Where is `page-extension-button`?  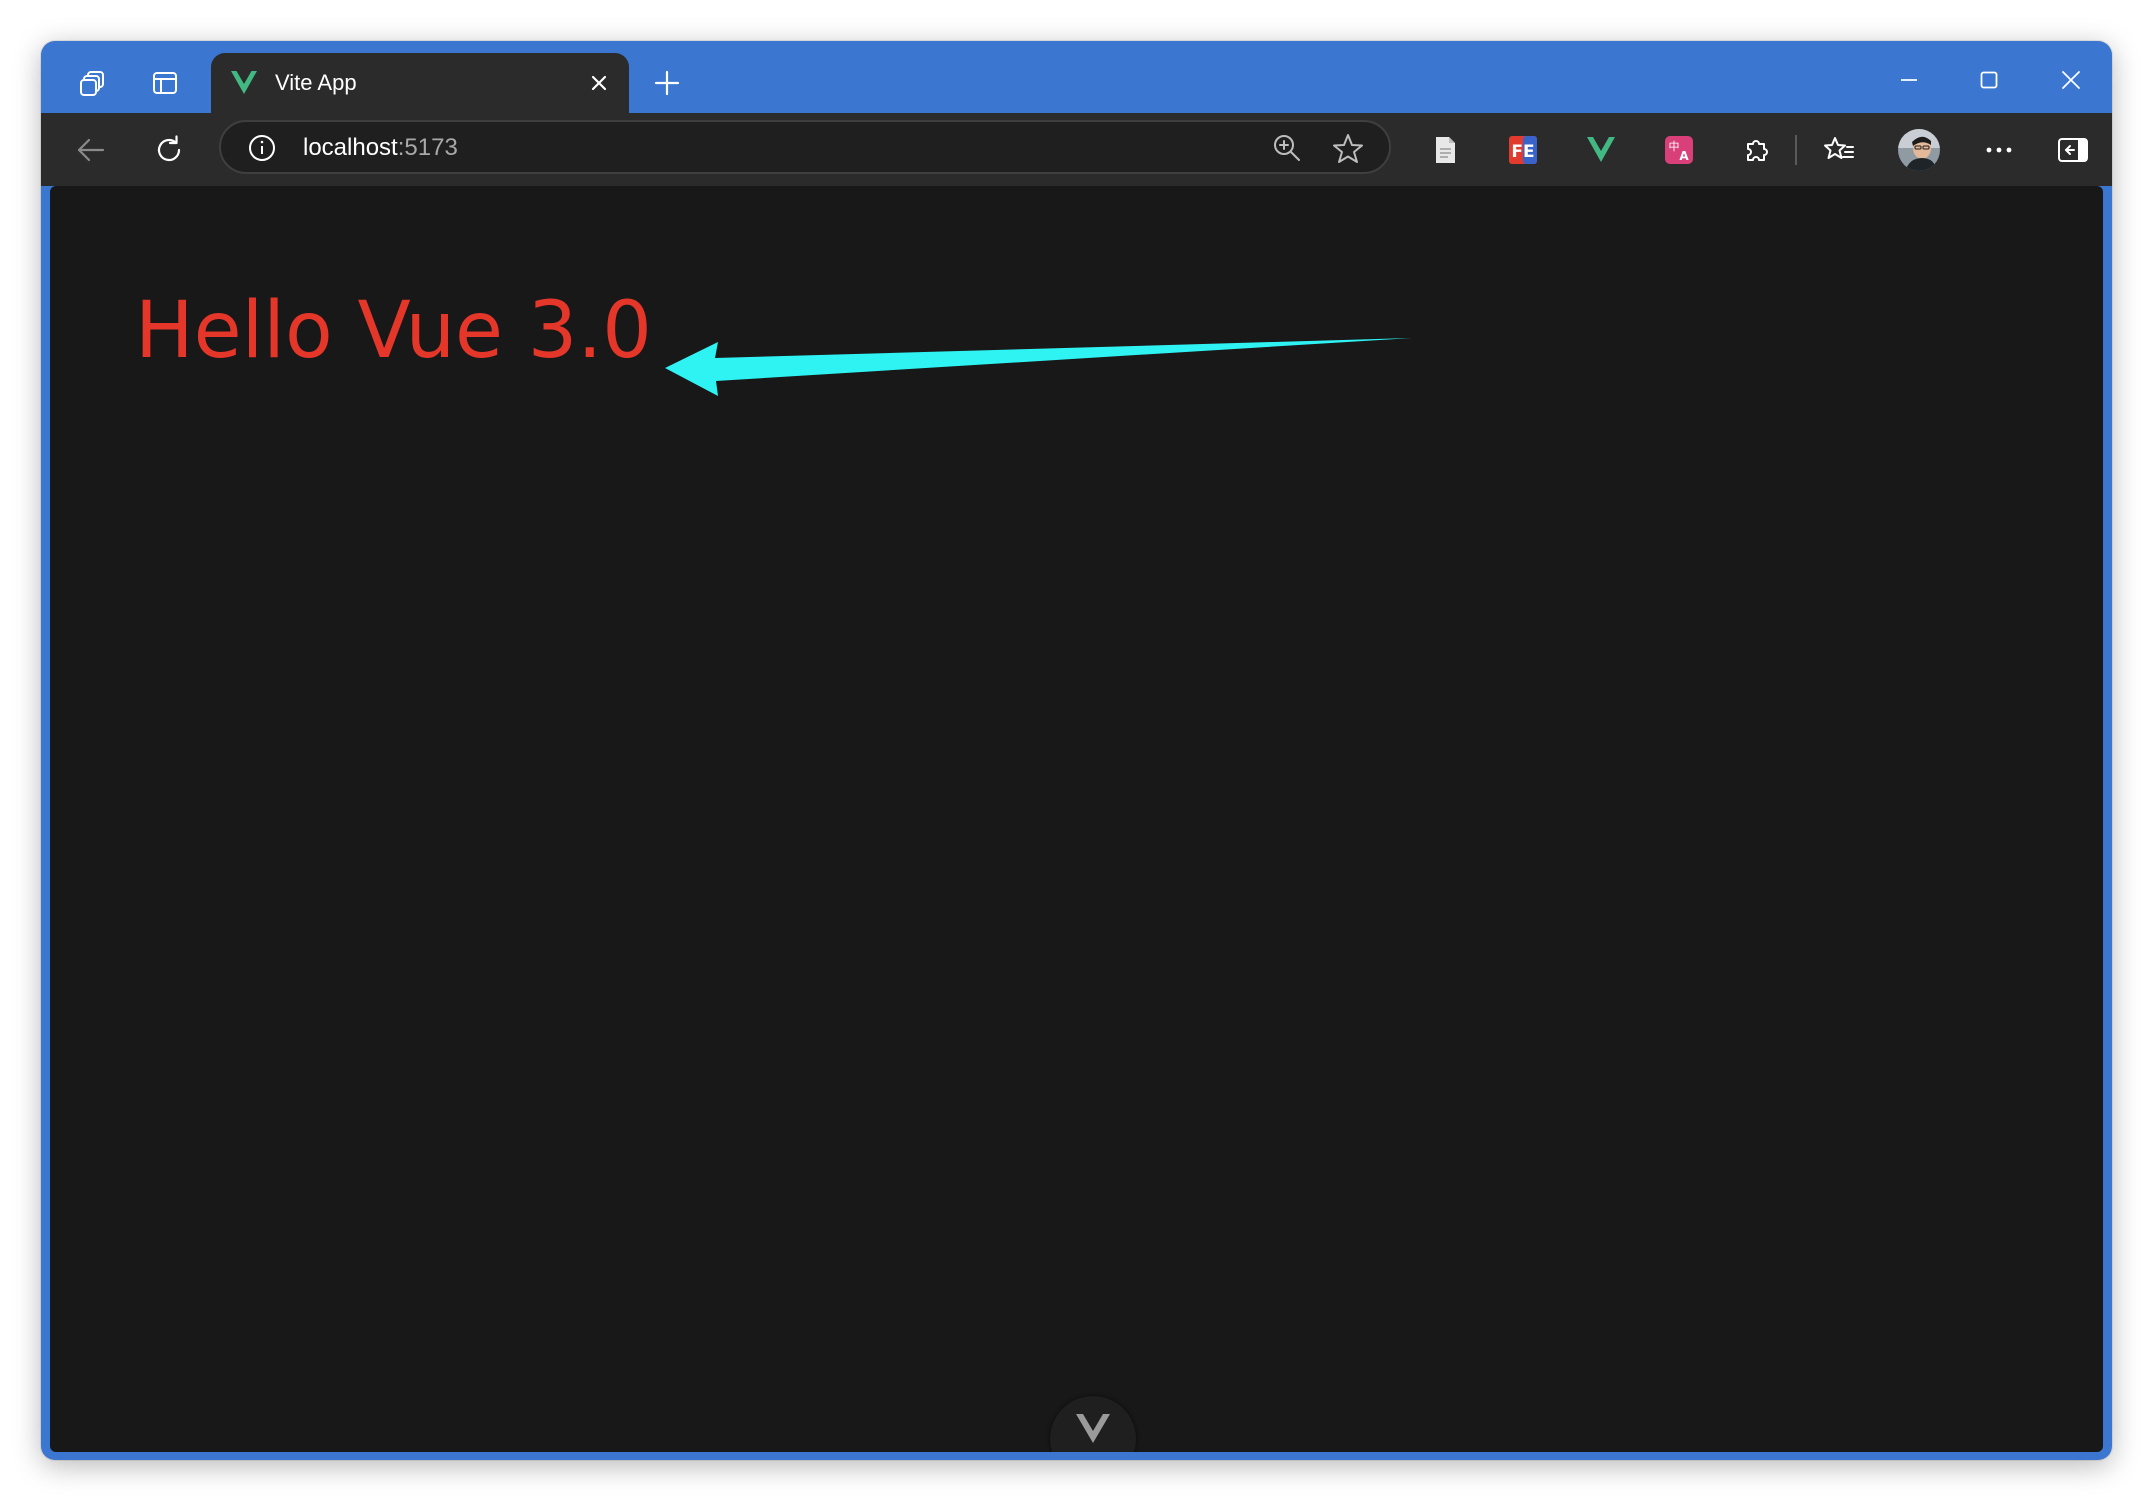 page-extension-button is located at coordinates (1445, 150).